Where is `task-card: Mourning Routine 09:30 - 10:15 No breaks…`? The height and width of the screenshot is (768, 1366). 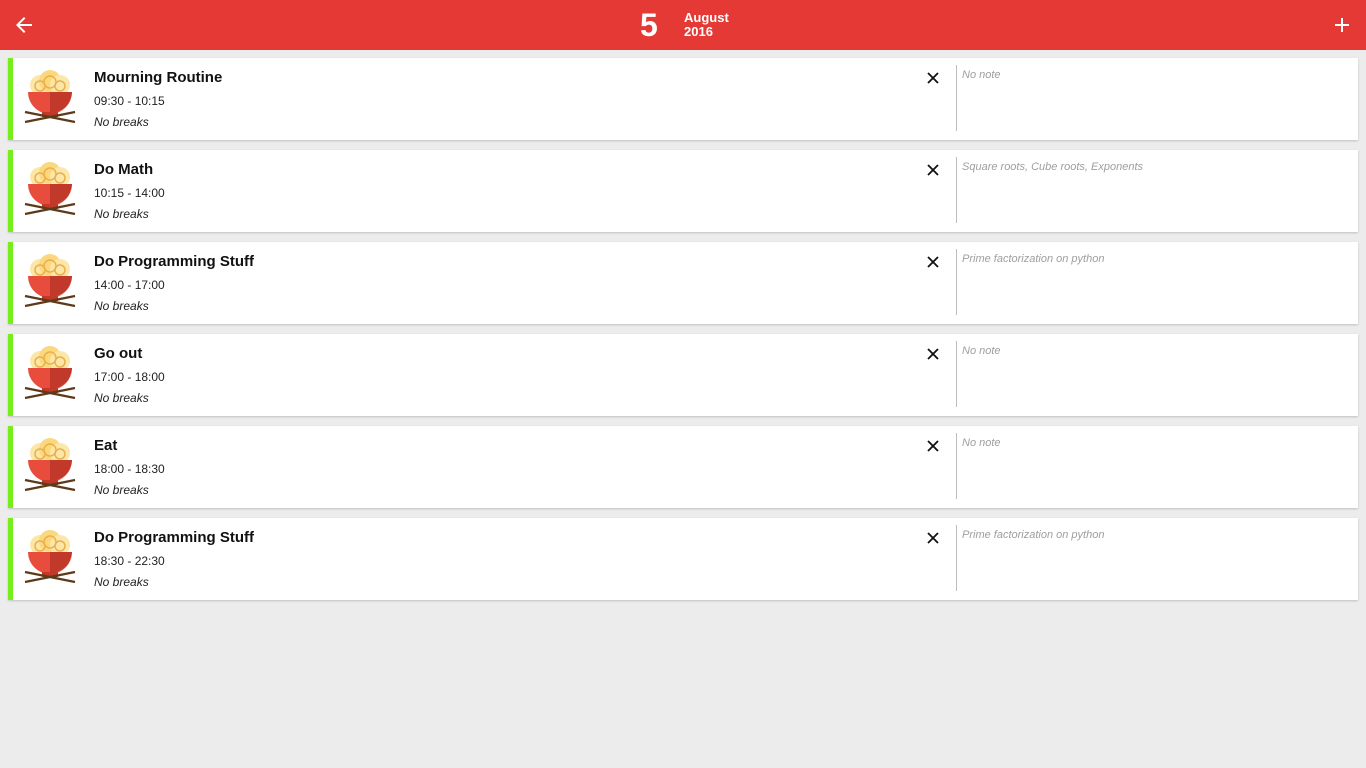
task-card: Mourning Routine 09:30 - 10:15 No breaks… is located at coordinates (683, 99).